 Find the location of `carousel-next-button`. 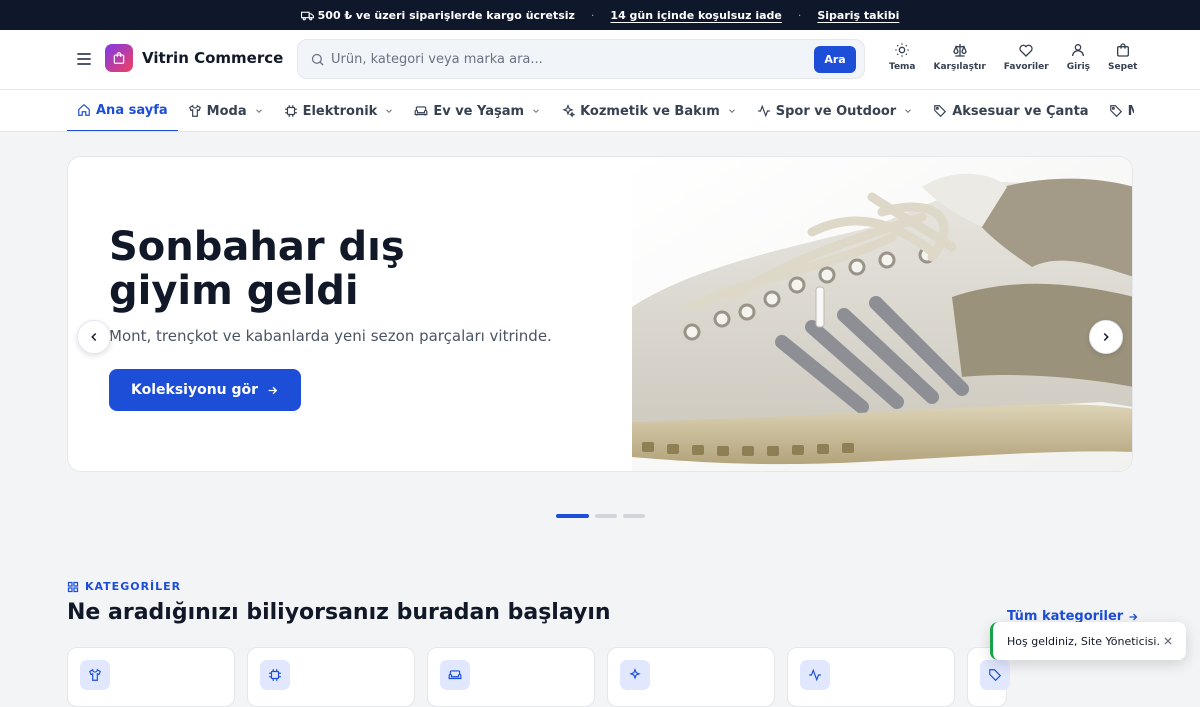

carousel-next-button is located at coordinates (1106, 337).